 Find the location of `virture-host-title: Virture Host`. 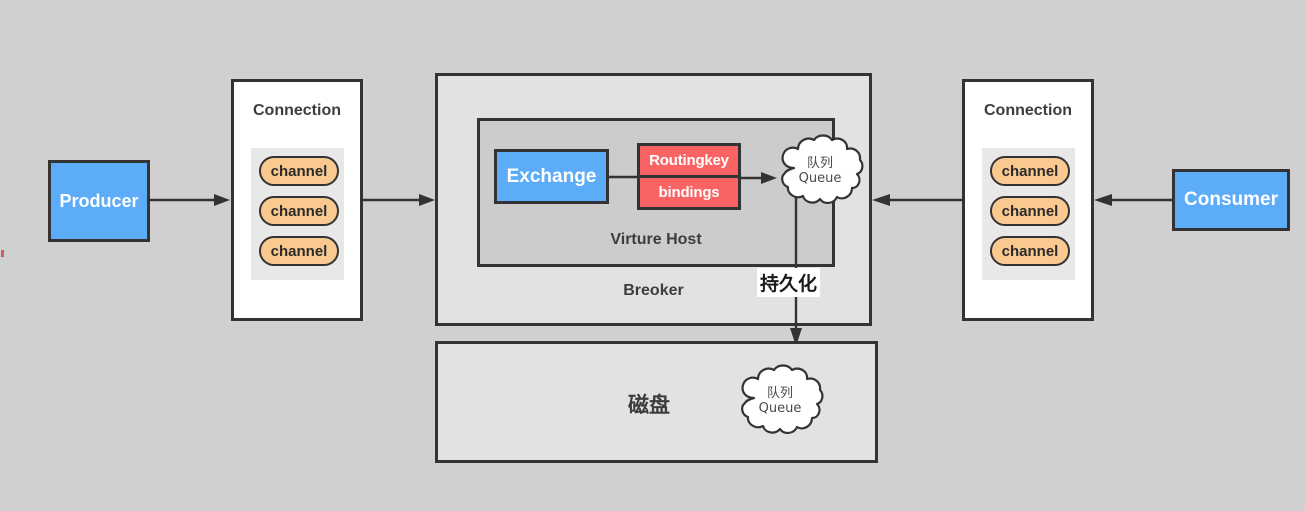

virture-host-title: Virture Host is located at coordinates (656, 239).